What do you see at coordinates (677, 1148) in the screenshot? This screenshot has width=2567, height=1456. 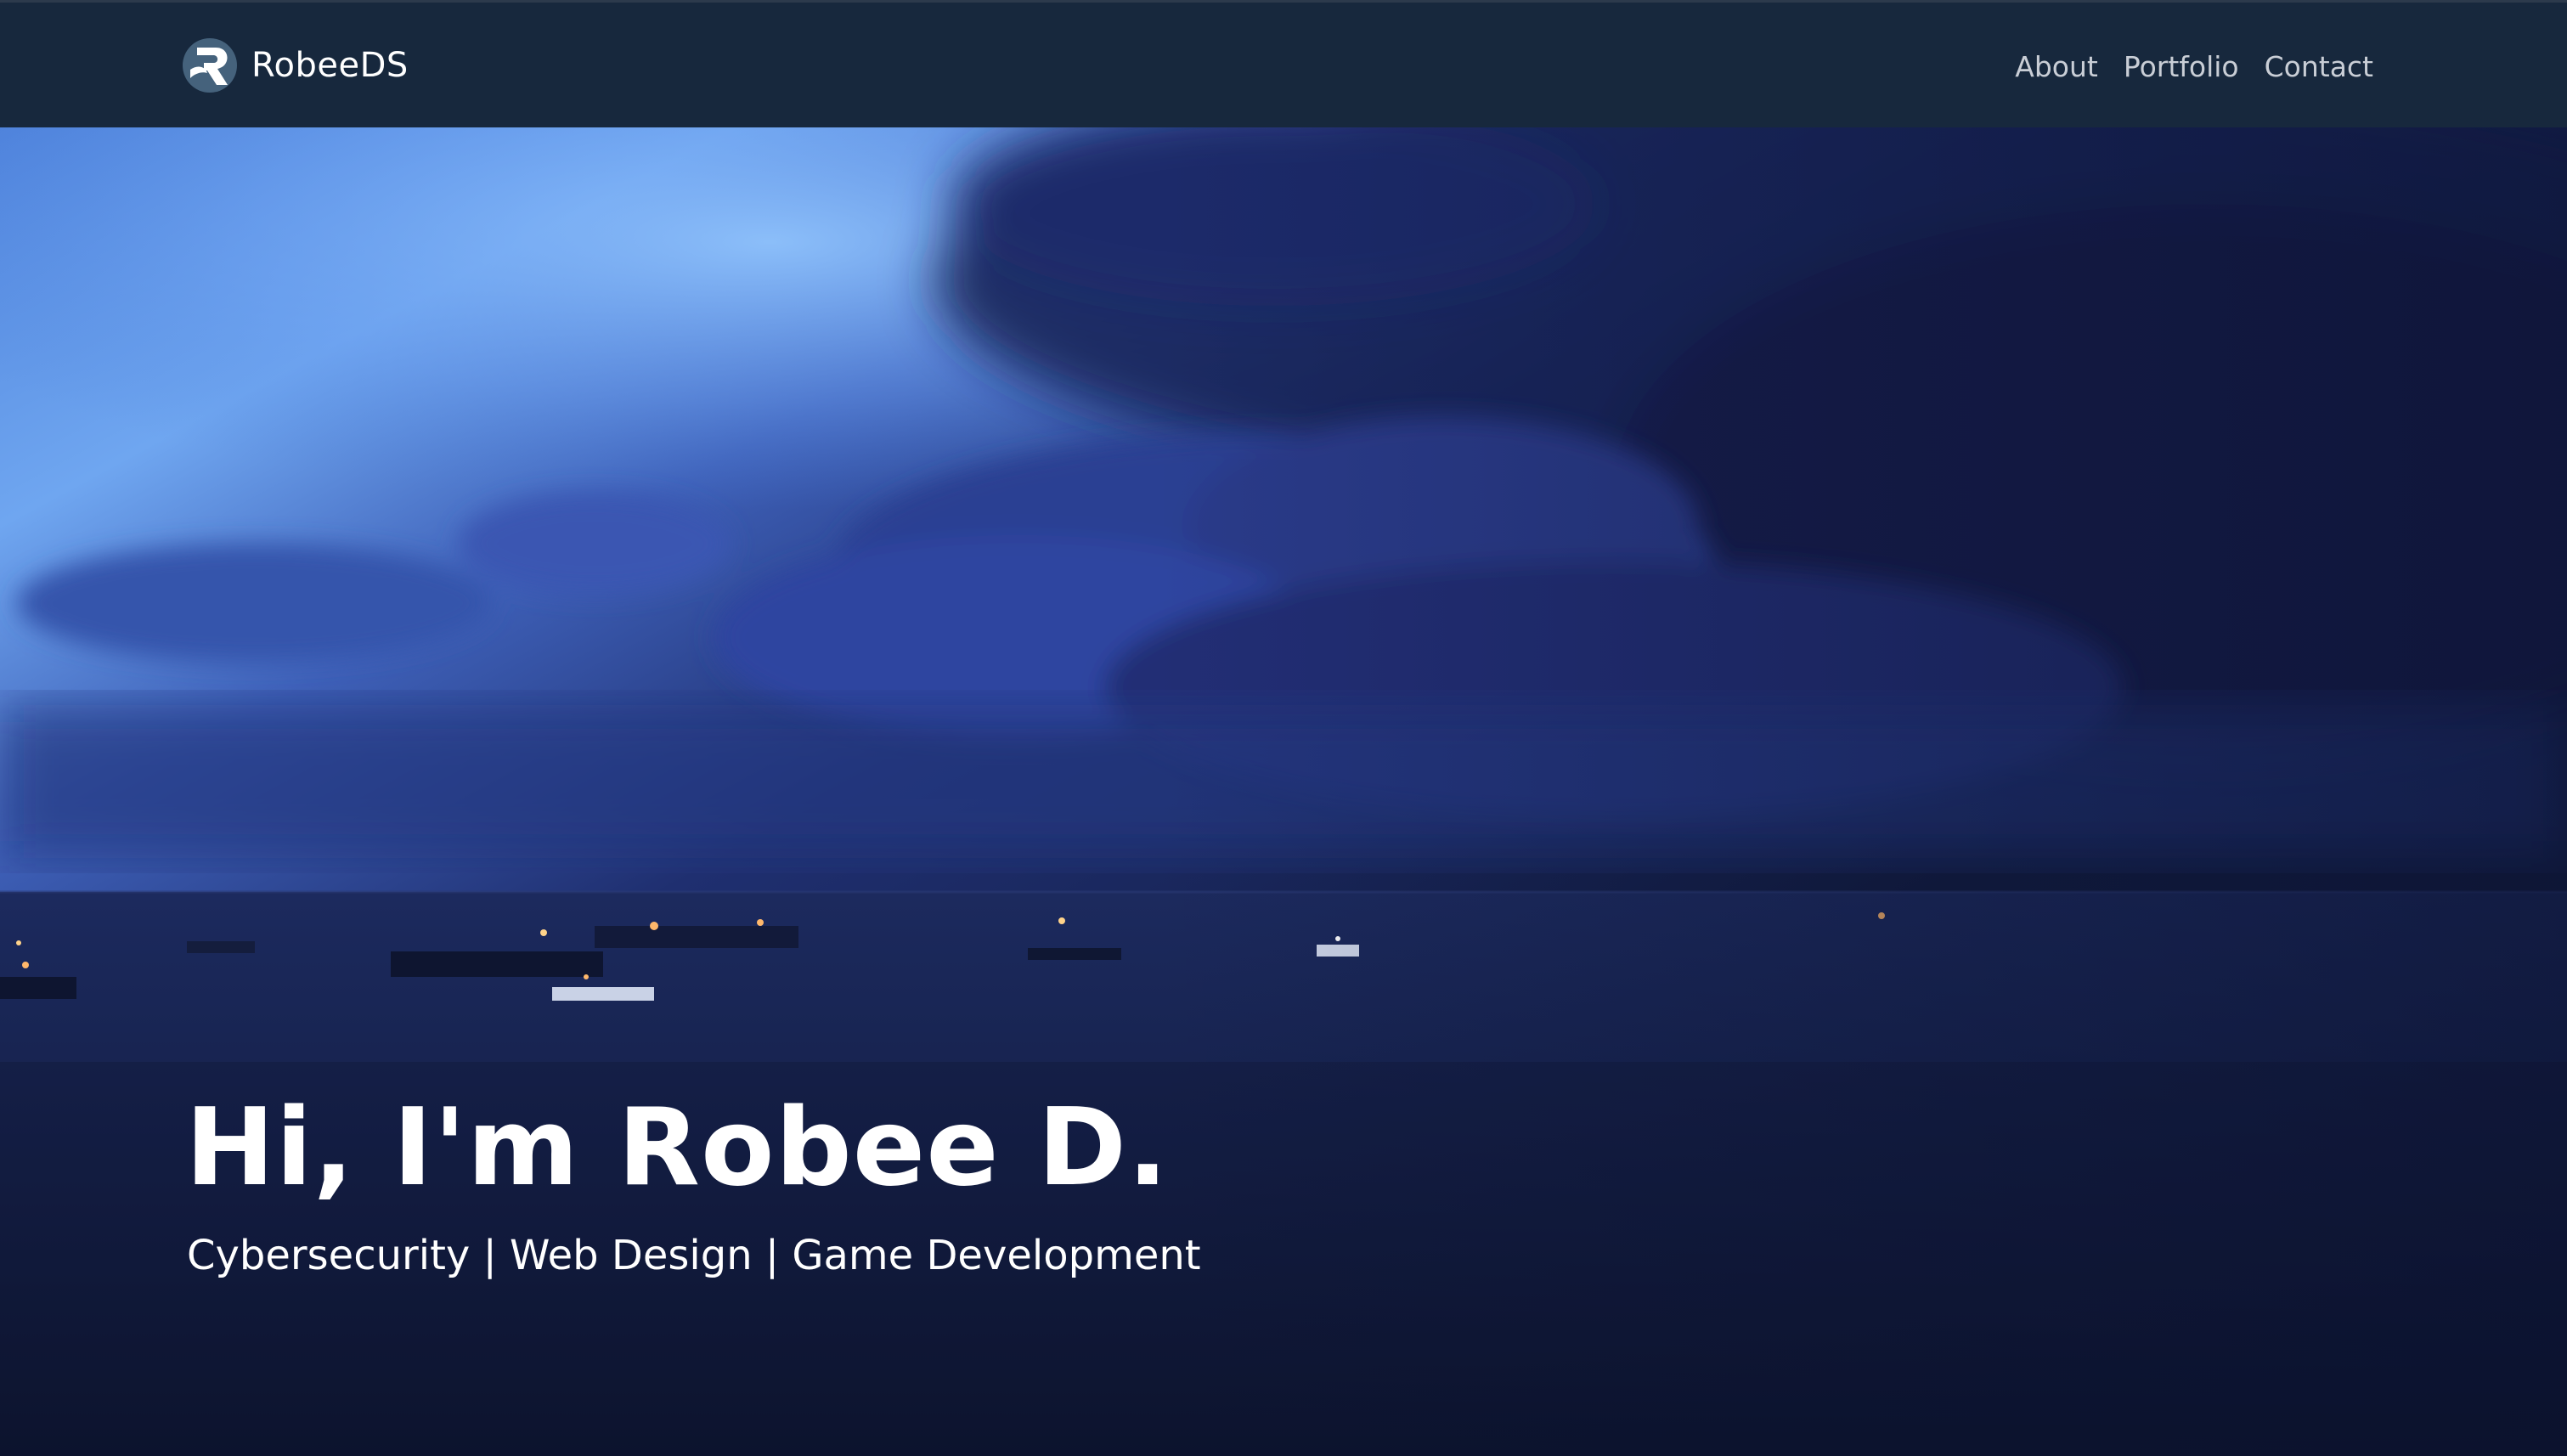 I see `hero-title: Hi, I'm Robee D.` at bounding box center [677, 1148].